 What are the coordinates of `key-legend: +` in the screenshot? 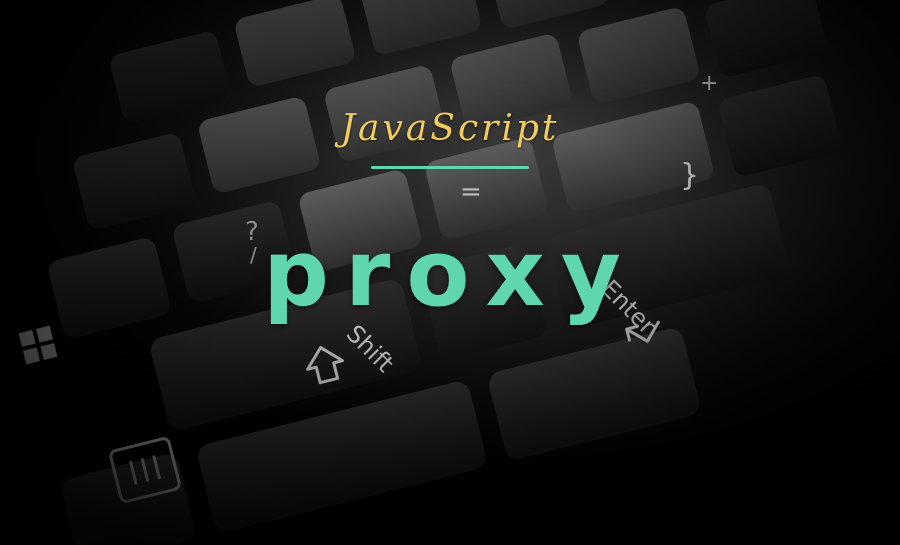 It's located at (709, 83).